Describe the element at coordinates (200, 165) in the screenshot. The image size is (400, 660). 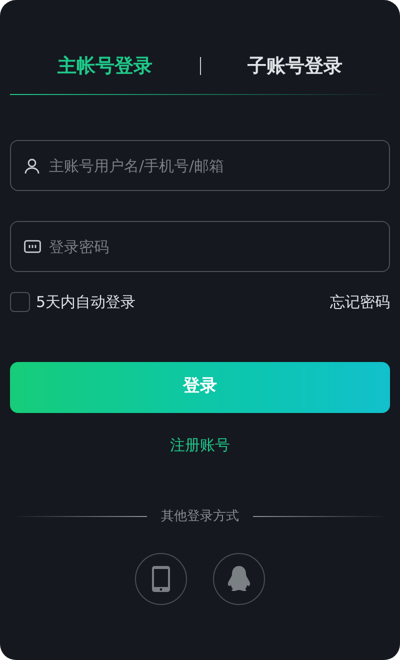
I see `input-field: 主账号用户名/手机号/邮箱` at that location.